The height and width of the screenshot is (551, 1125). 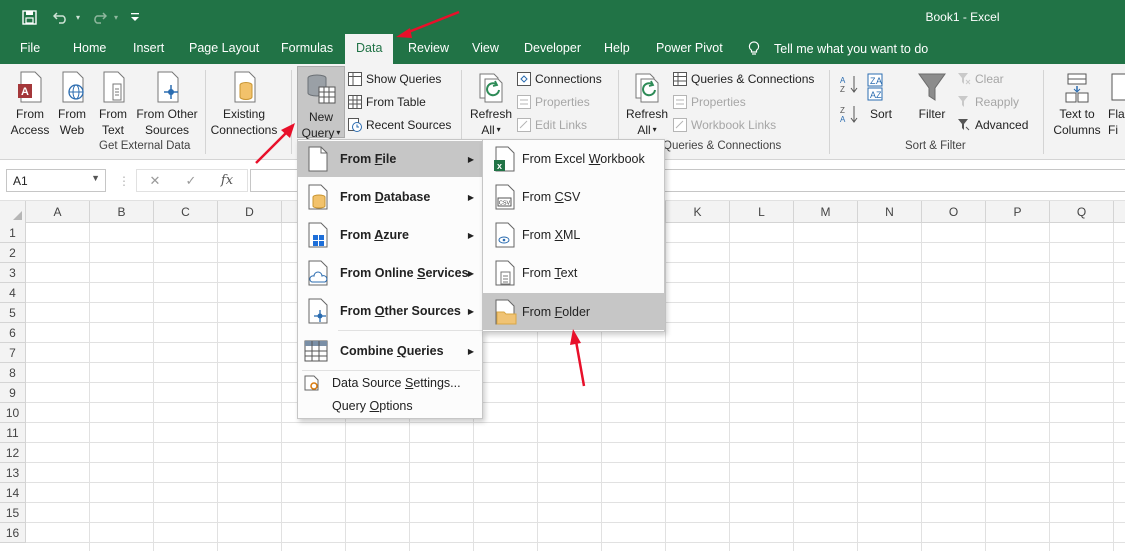 What do you see at coordinates (428, 24) in the screenshot?
I see `annotation-arrow-data-tab` at bounding box center [428, 24].